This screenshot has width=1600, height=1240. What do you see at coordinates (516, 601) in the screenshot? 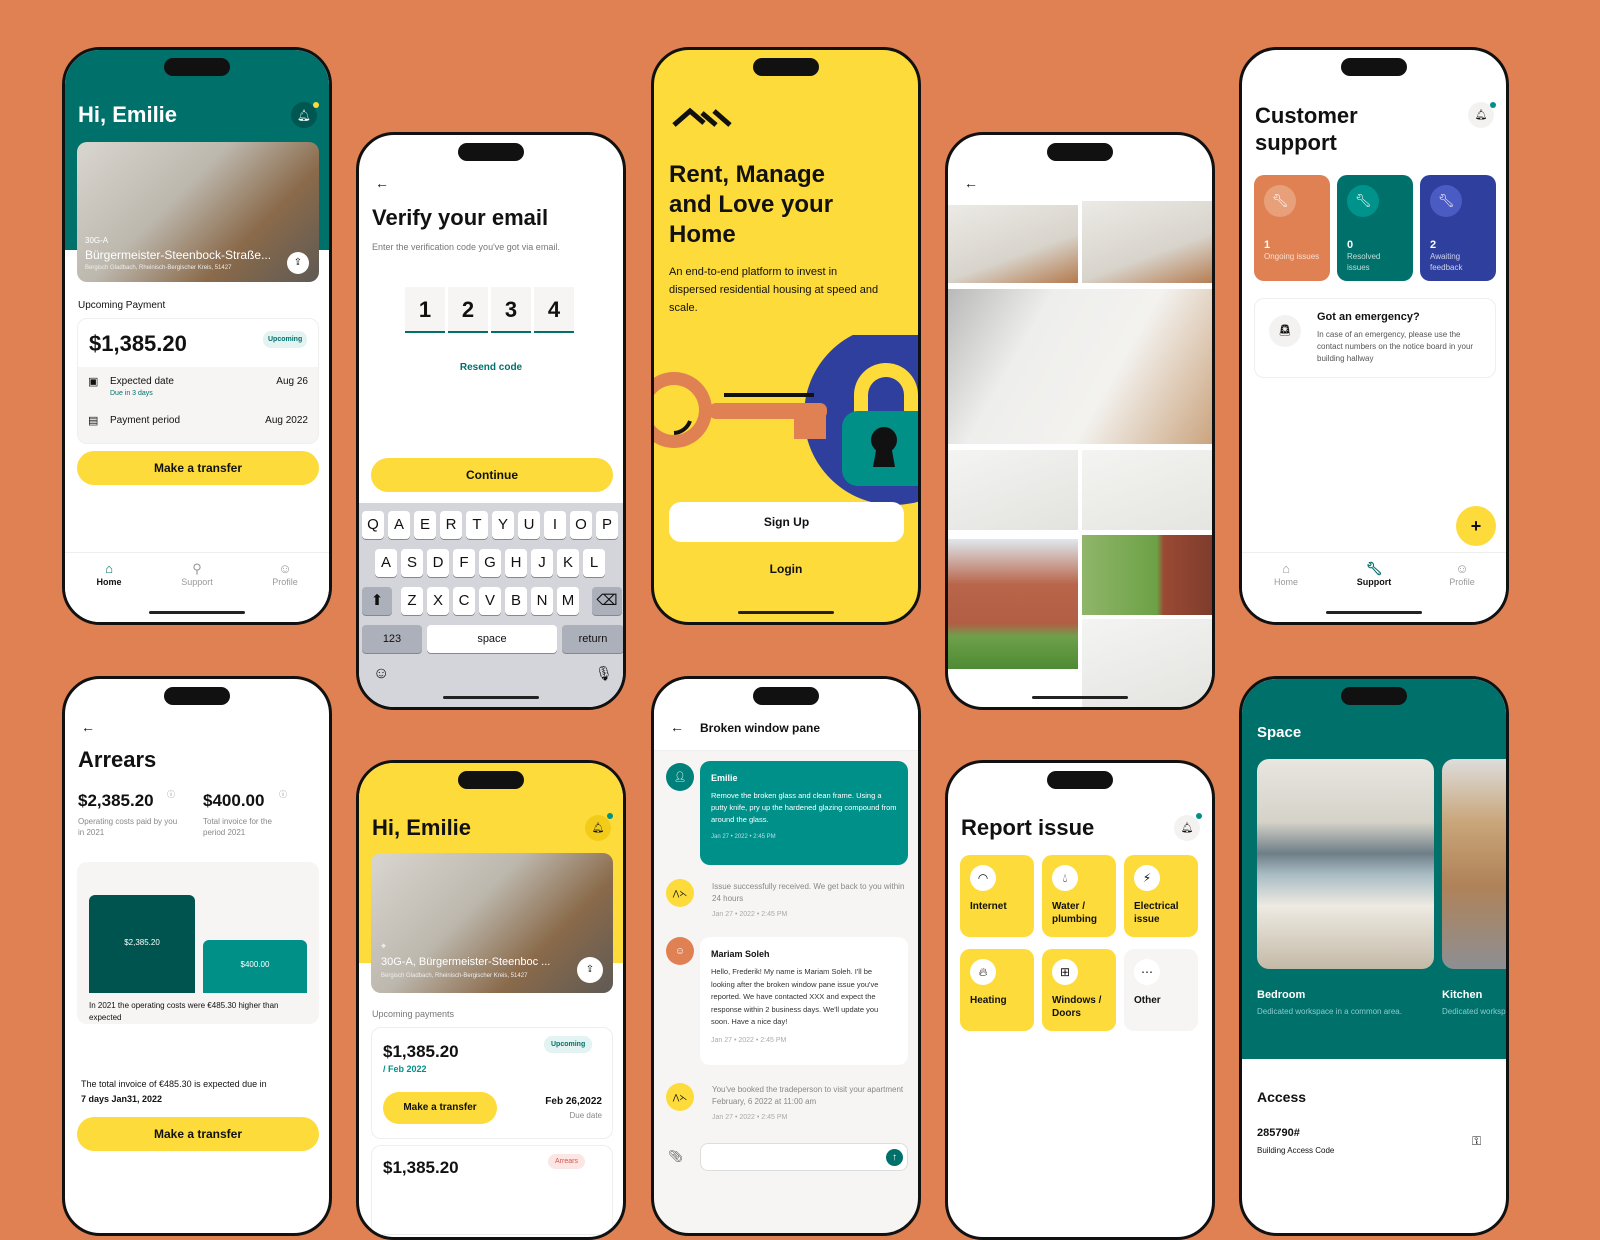
I see `key-b: B` at bounding box center [516, 601].